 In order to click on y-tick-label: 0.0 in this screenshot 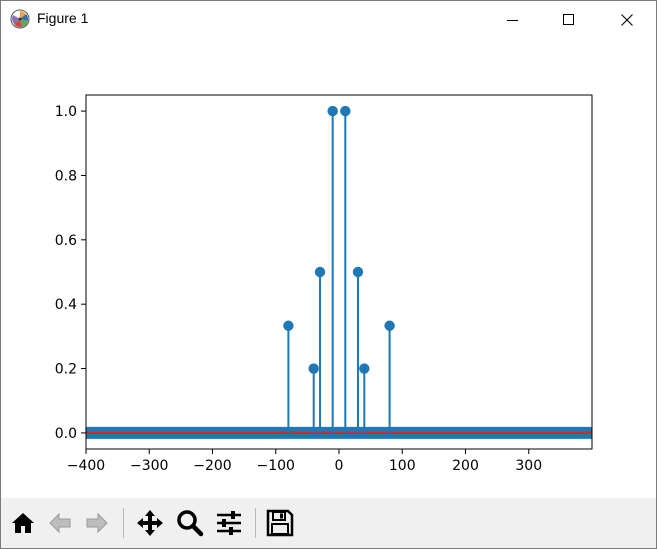, I will do `click(66, 434)`.